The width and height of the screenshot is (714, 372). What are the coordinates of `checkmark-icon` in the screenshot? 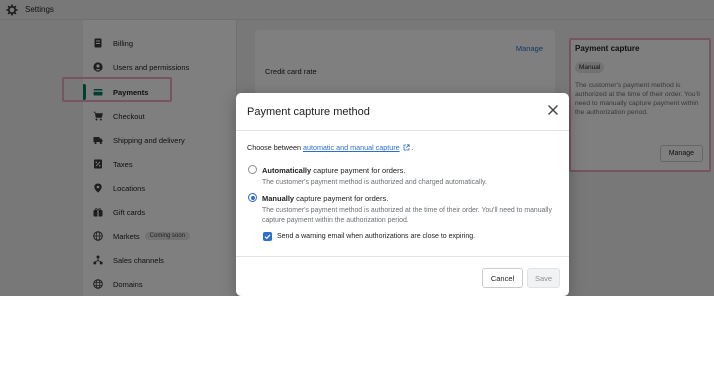 It's located at (267, 237).